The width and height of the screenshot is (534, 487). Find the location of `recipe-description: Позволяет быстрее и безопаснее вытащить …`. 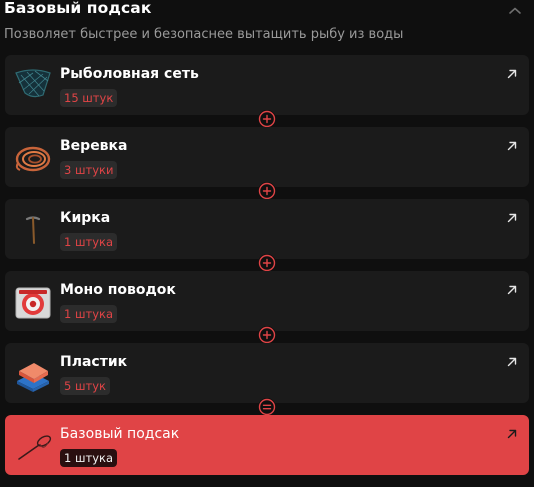

recipe-description: Позволяет быстрее и безопаснее вытащить … is located at coordinates (204, 34).